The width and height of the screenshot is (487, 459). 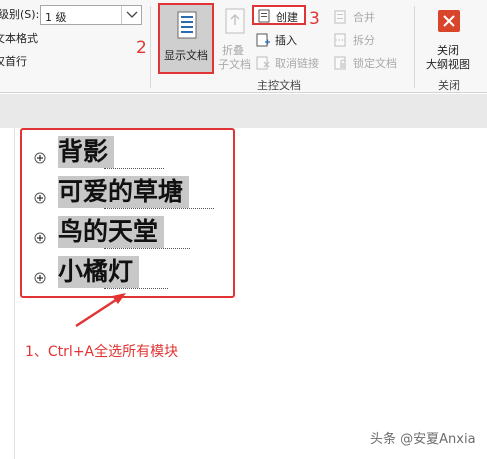 I want to click on show-first-line-option: 仅首行, so click(x=13, y=61).